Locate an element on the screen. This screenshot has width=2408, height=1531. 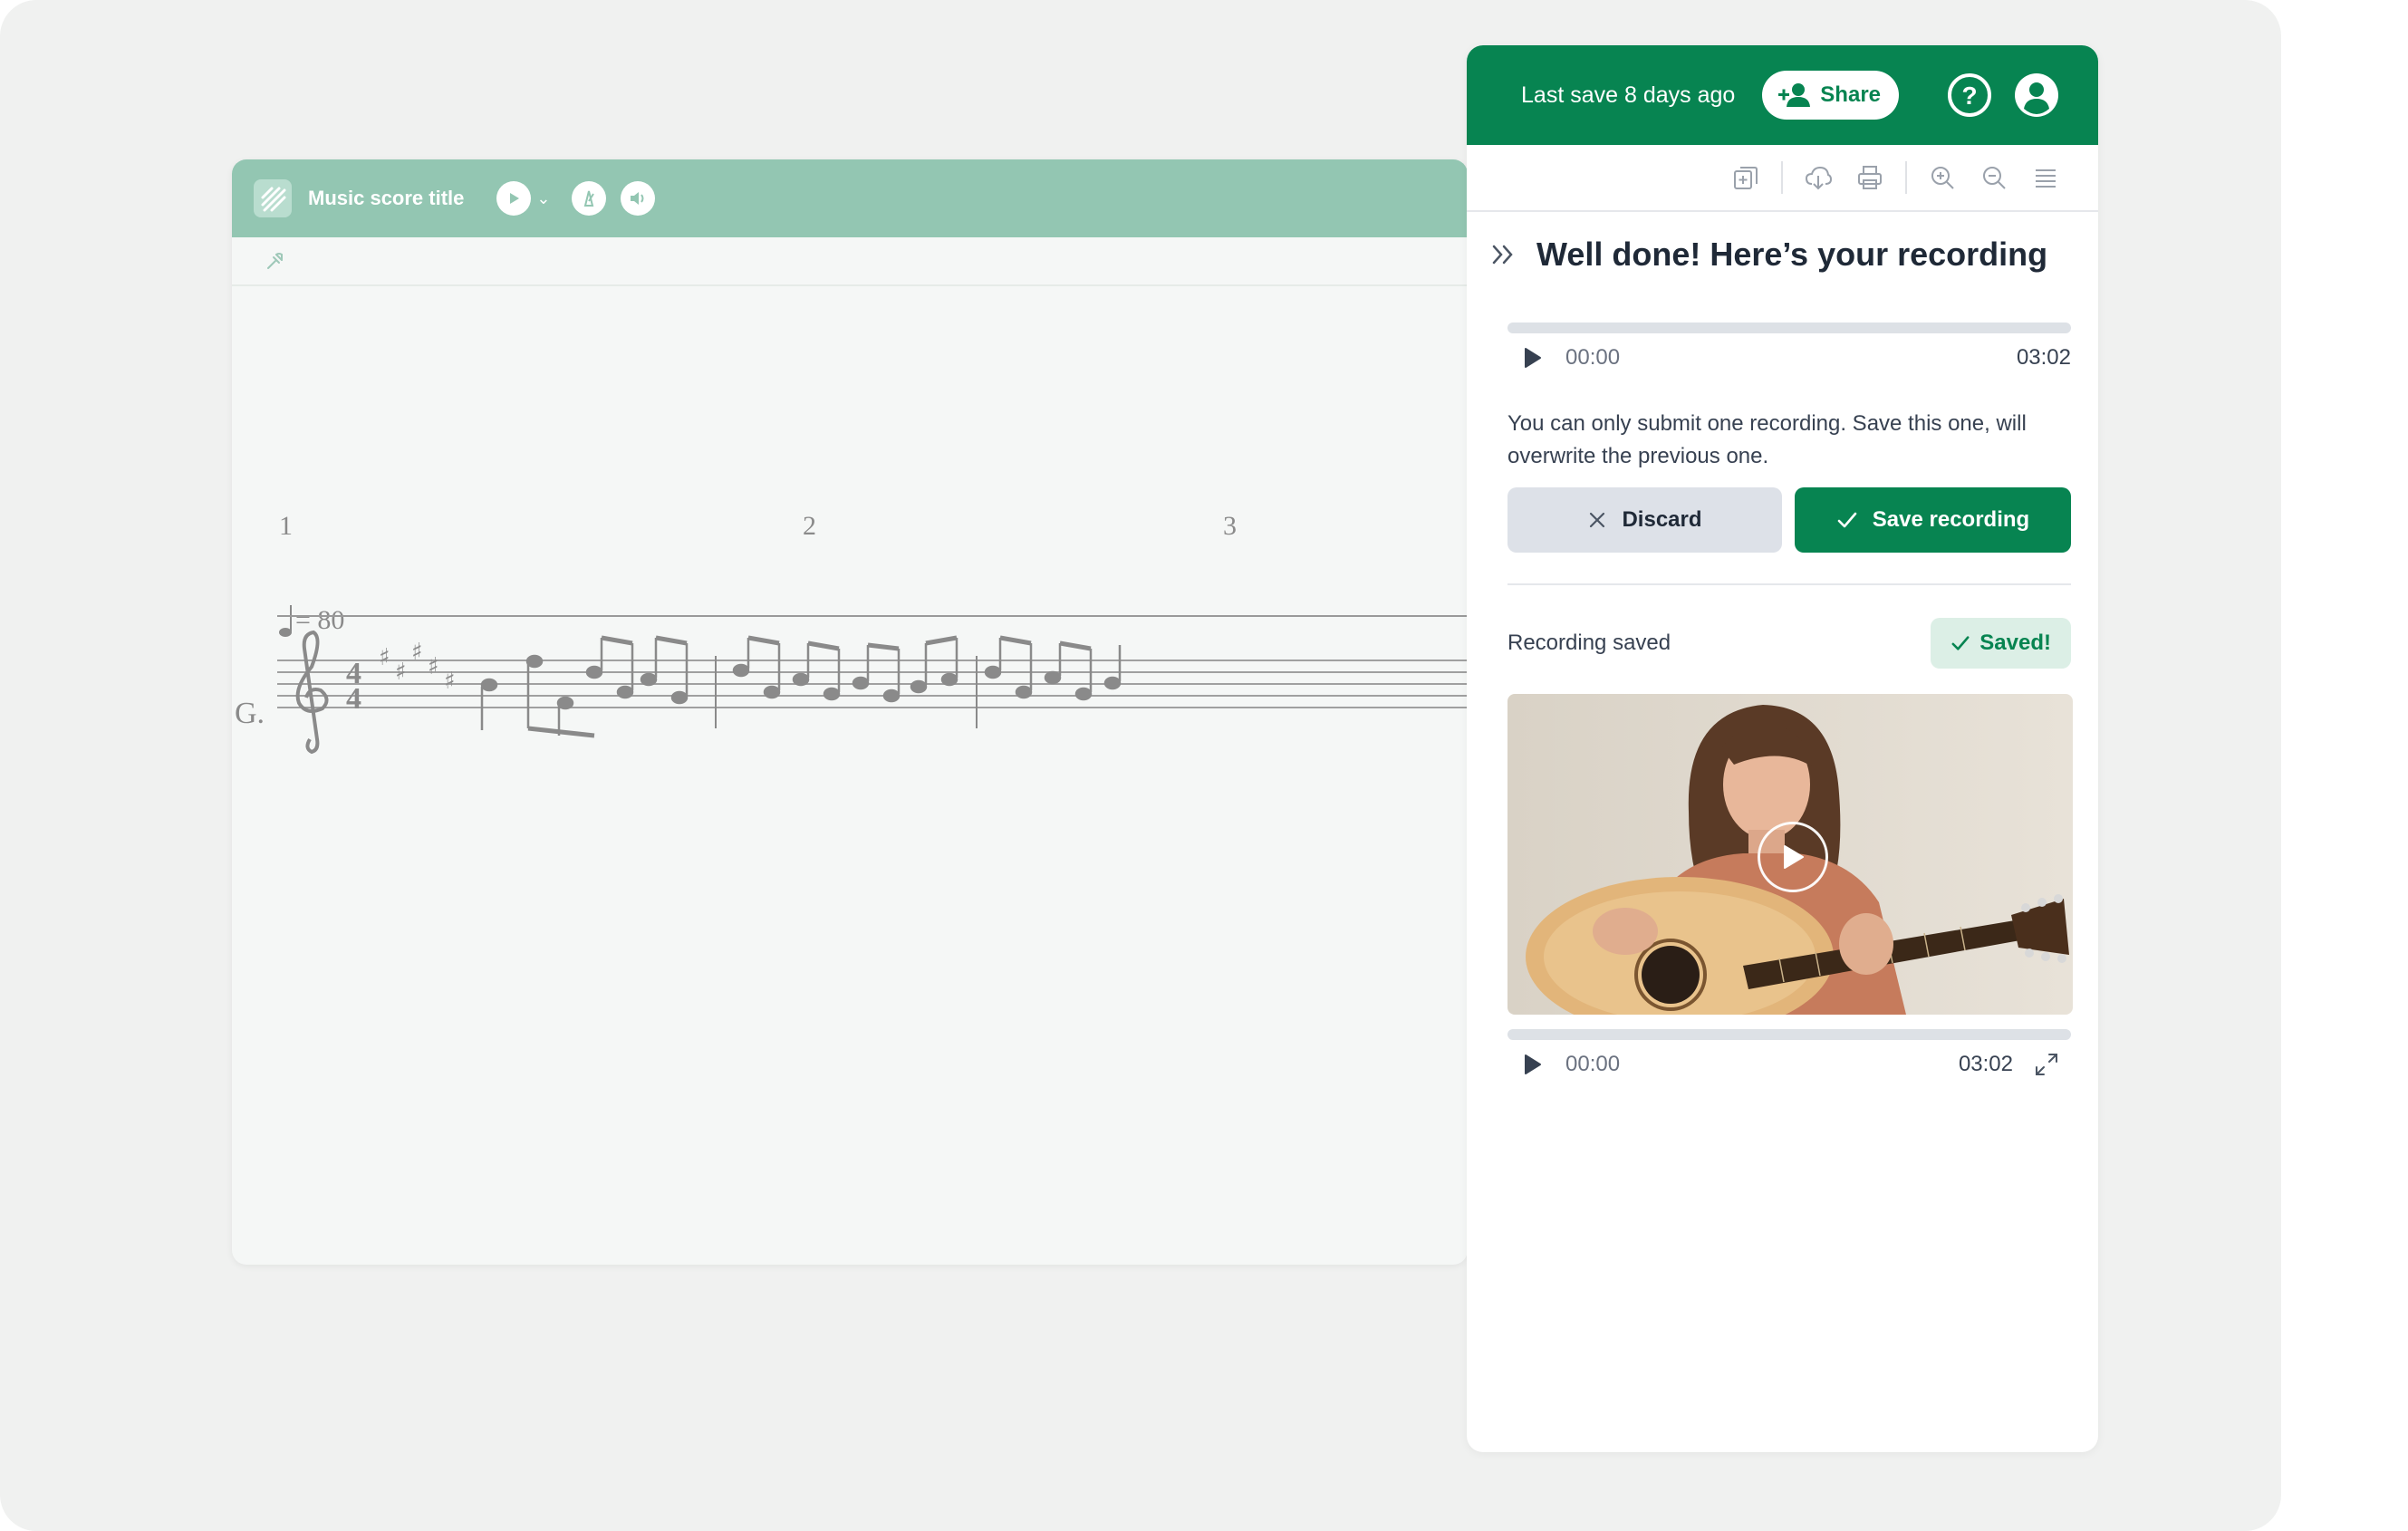
recording-title: Well done! Here’s your recording is located at coordinates (1792, 254).